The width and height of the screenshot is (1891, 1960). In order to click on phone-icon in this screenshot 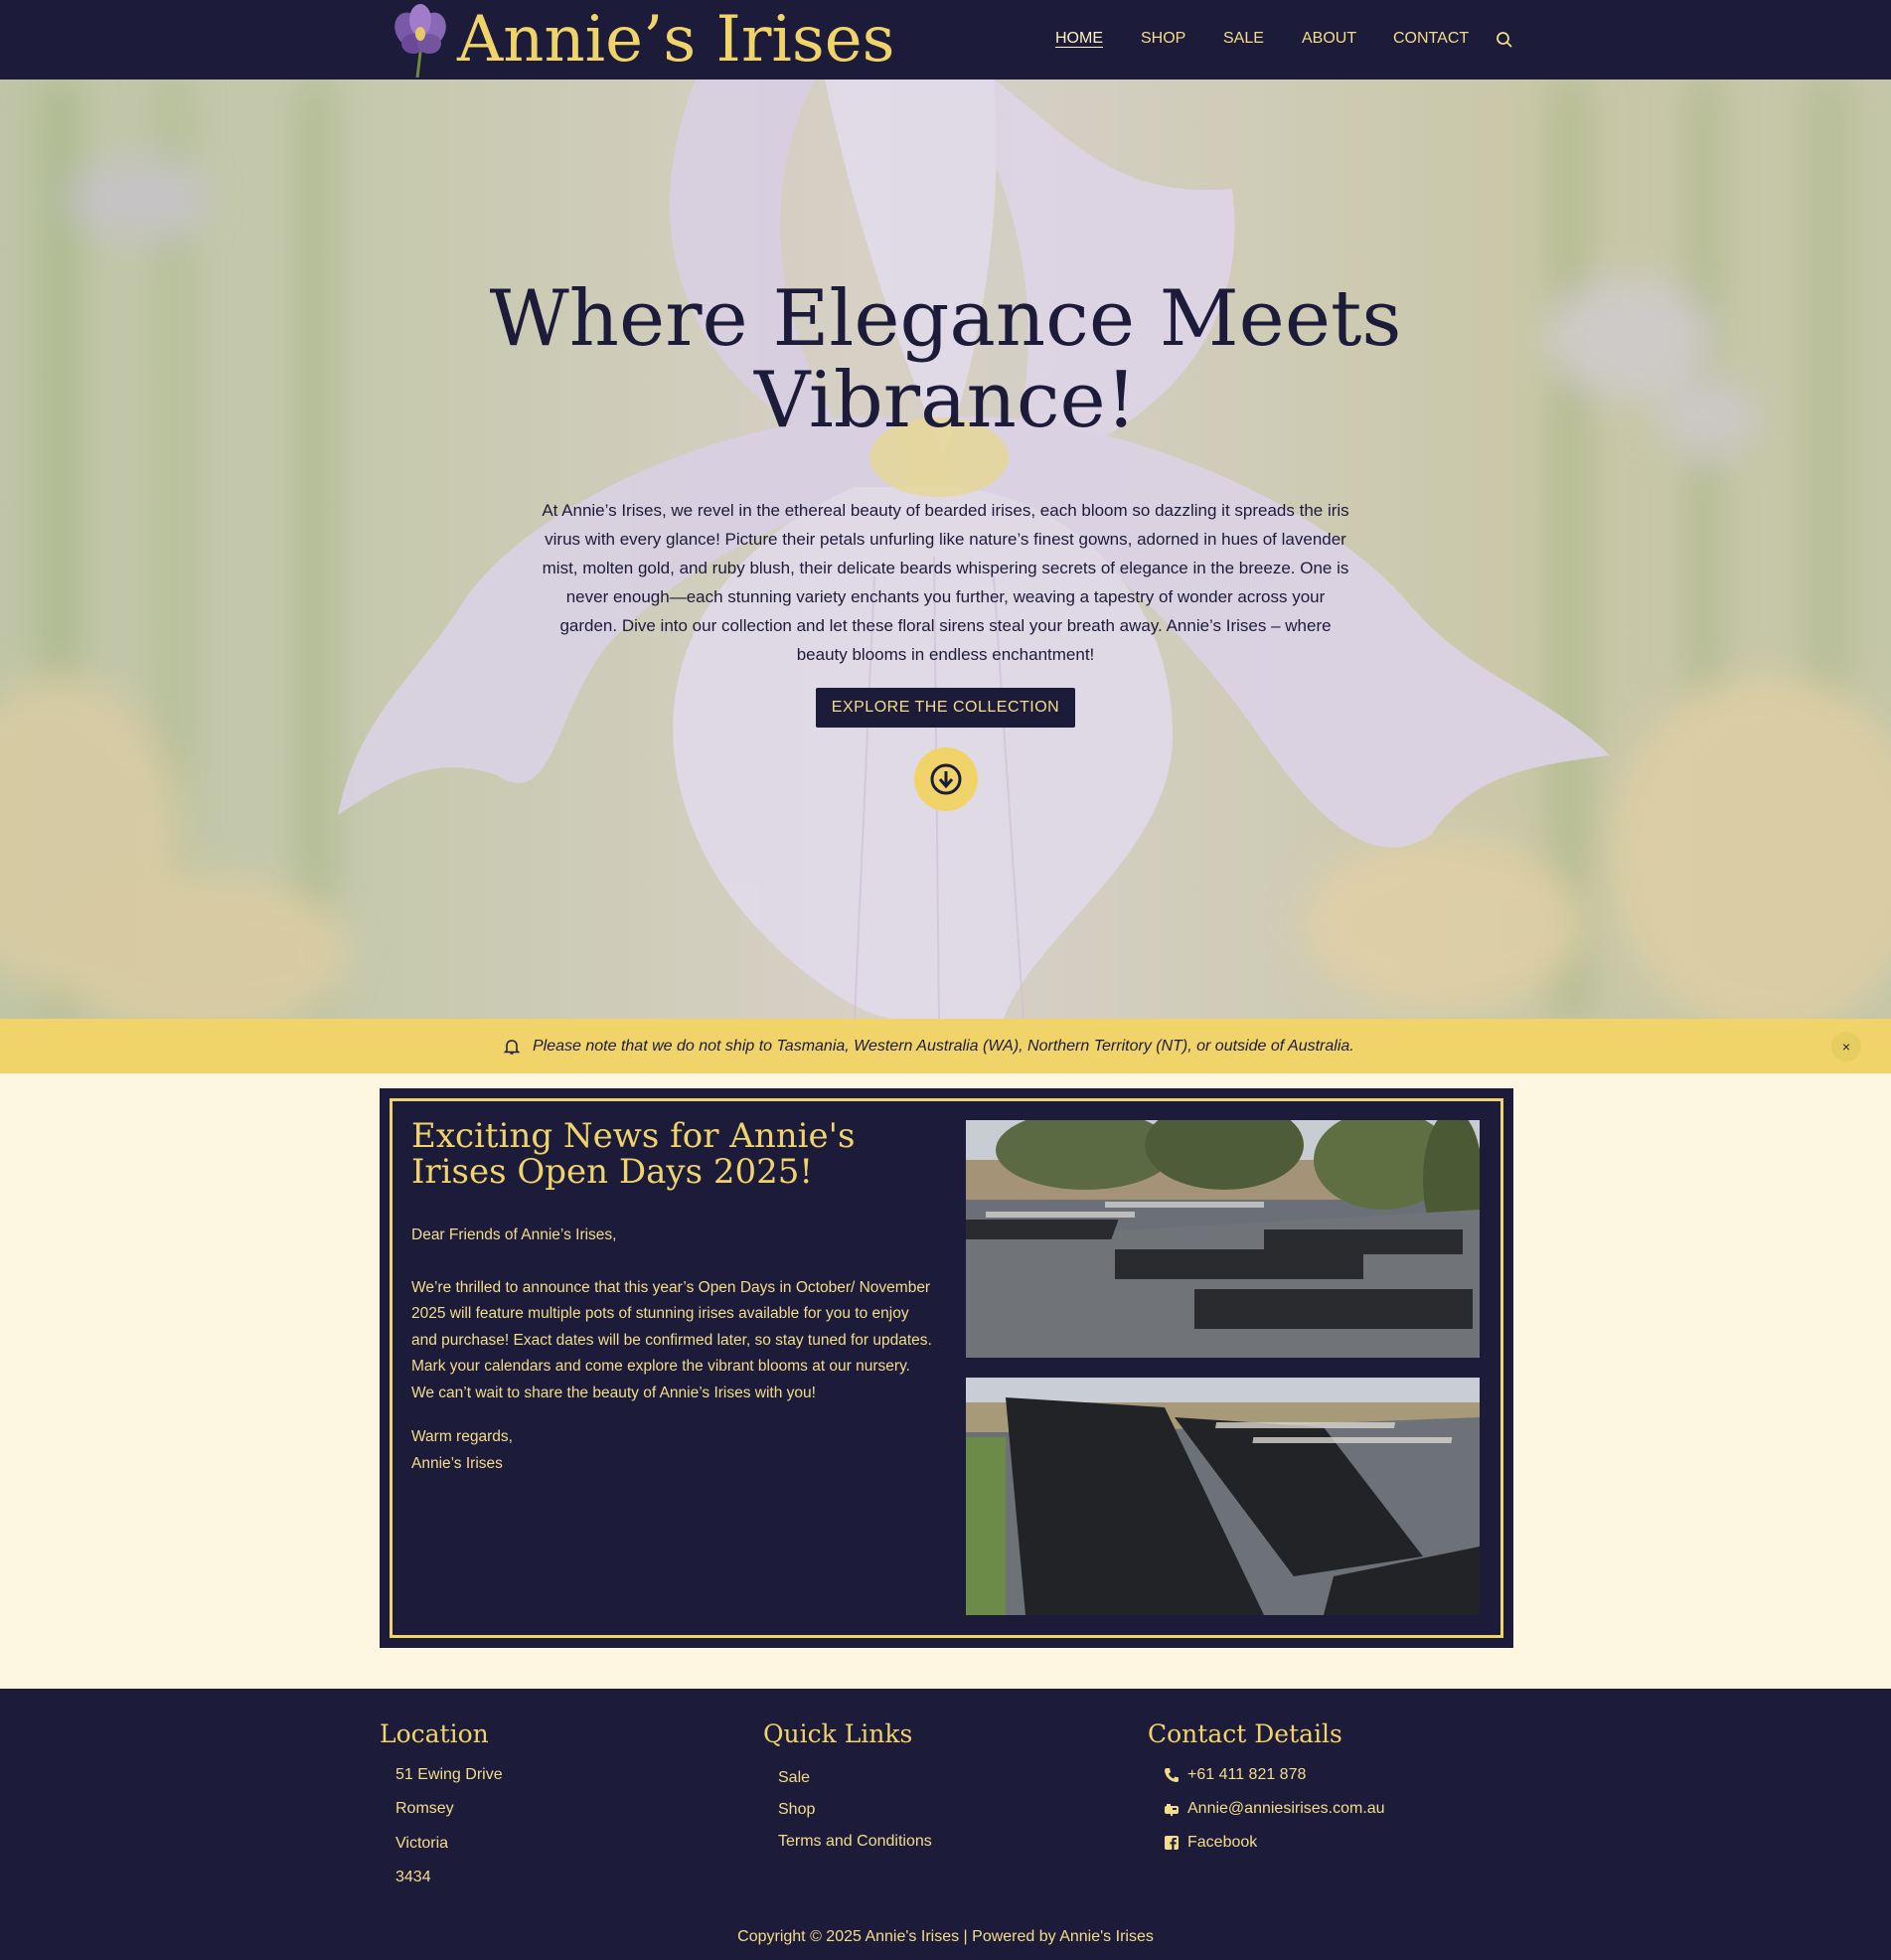, I will do `click(1172, 1775)`.